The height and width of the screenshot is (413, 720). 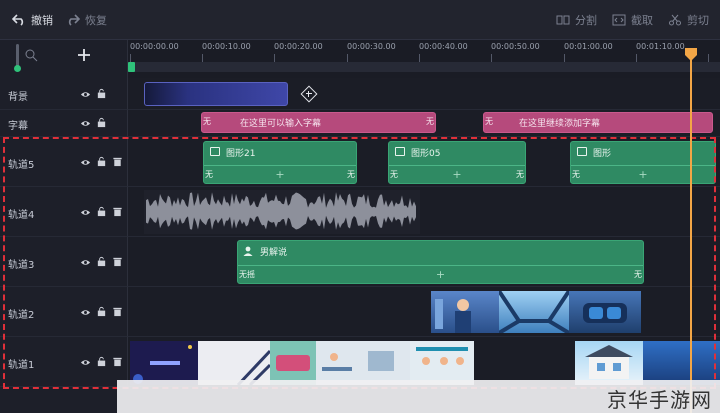 What do you see at coordinates (241, 154) in the screenshot?
I see `clip-title: 图形21` at bounding box center [241, 154].